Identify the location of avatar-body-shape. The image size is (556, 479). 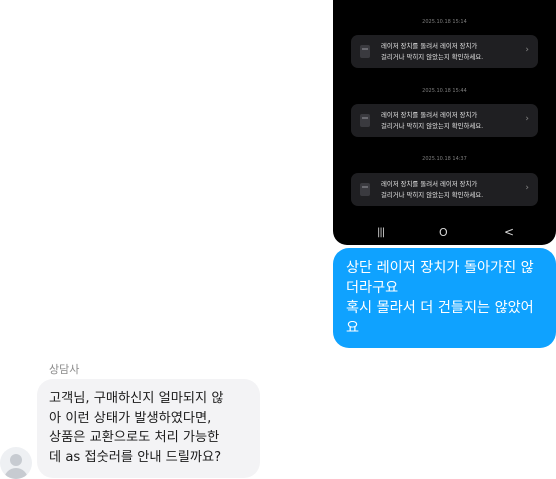
(16, 473).